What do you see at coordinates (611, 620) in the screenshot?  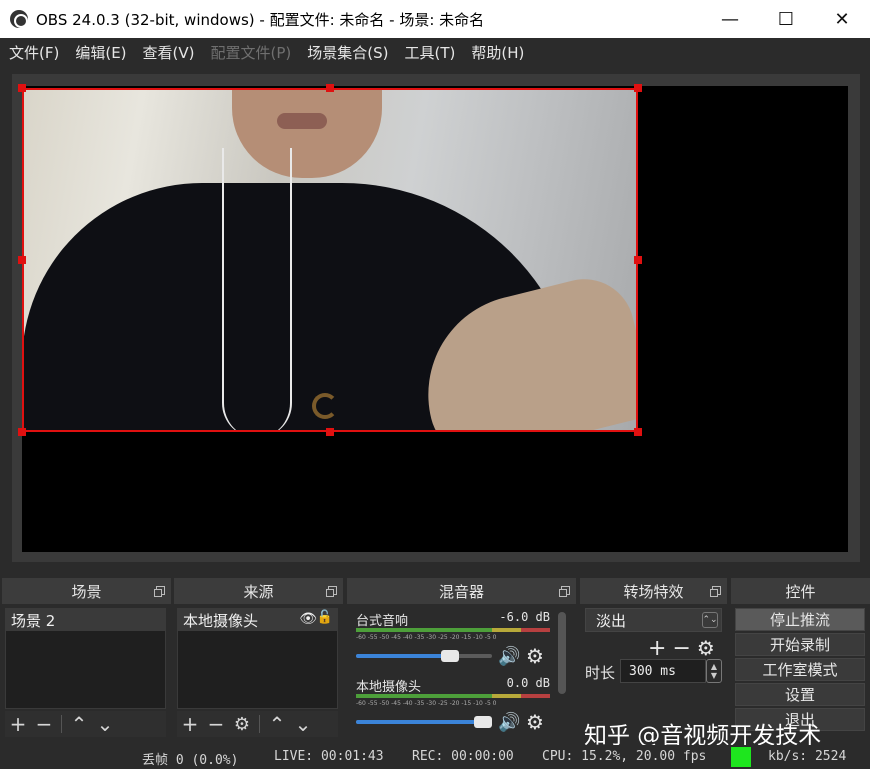 I see `transition-select-value: 淡出` at bounding box center [611, 620].